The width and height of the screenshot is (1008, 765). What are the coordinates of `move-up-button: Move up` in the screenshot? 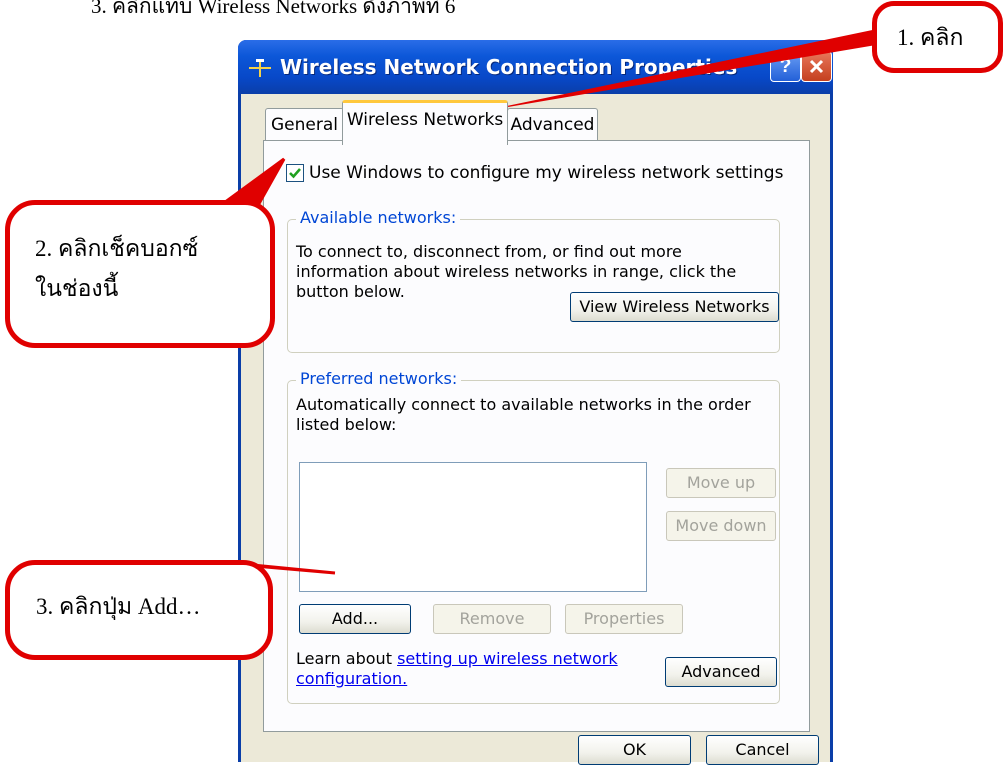 It's located at (721, 483).